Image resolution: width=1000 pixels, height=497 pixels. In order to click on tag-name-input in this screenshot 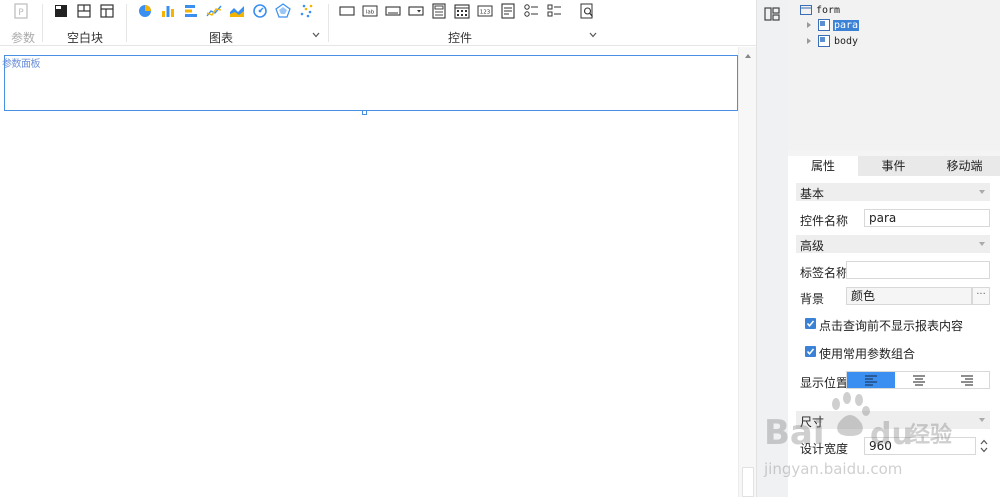, I will do `click(918, 270)`.